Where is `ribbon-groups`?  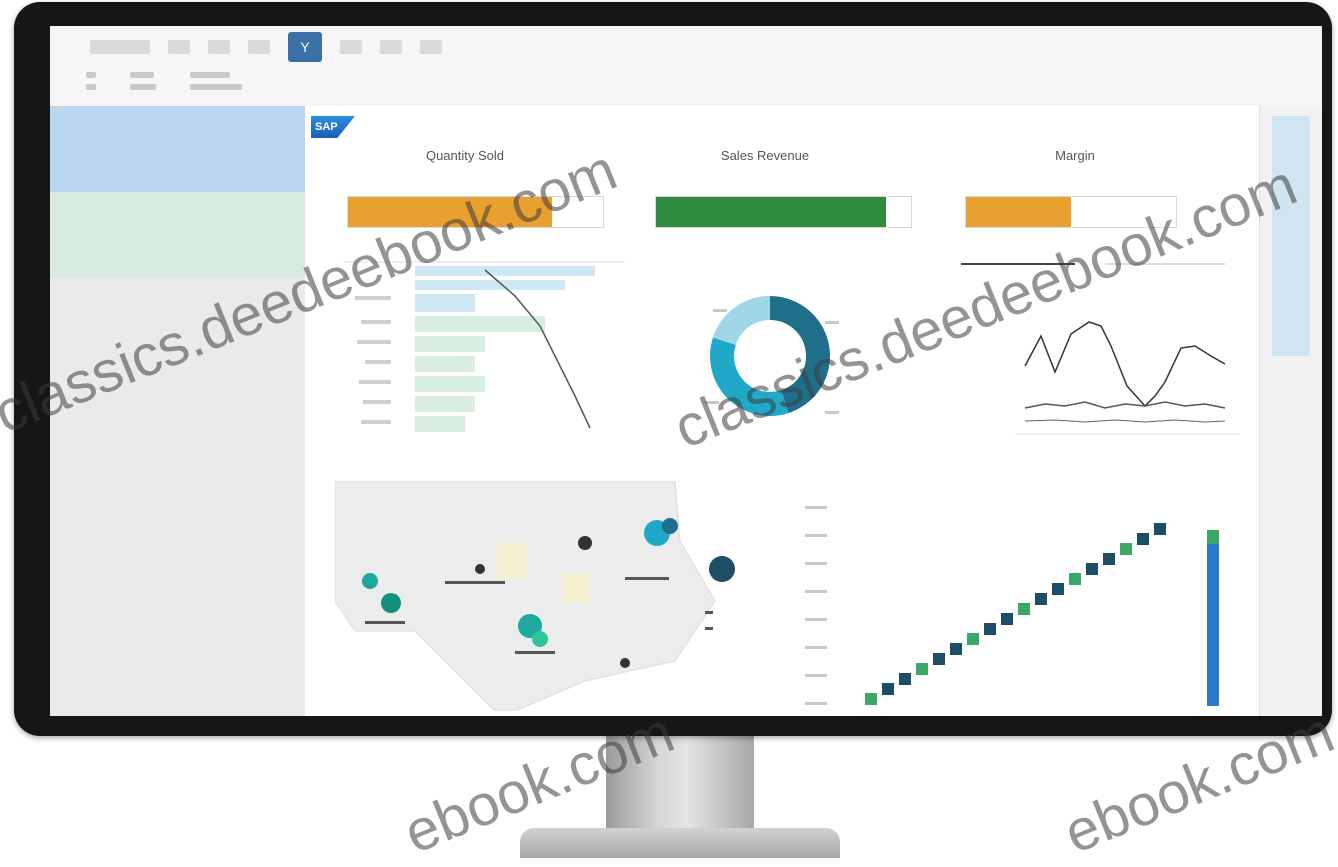 ribbon-groups is located at coordinates (164, 81).